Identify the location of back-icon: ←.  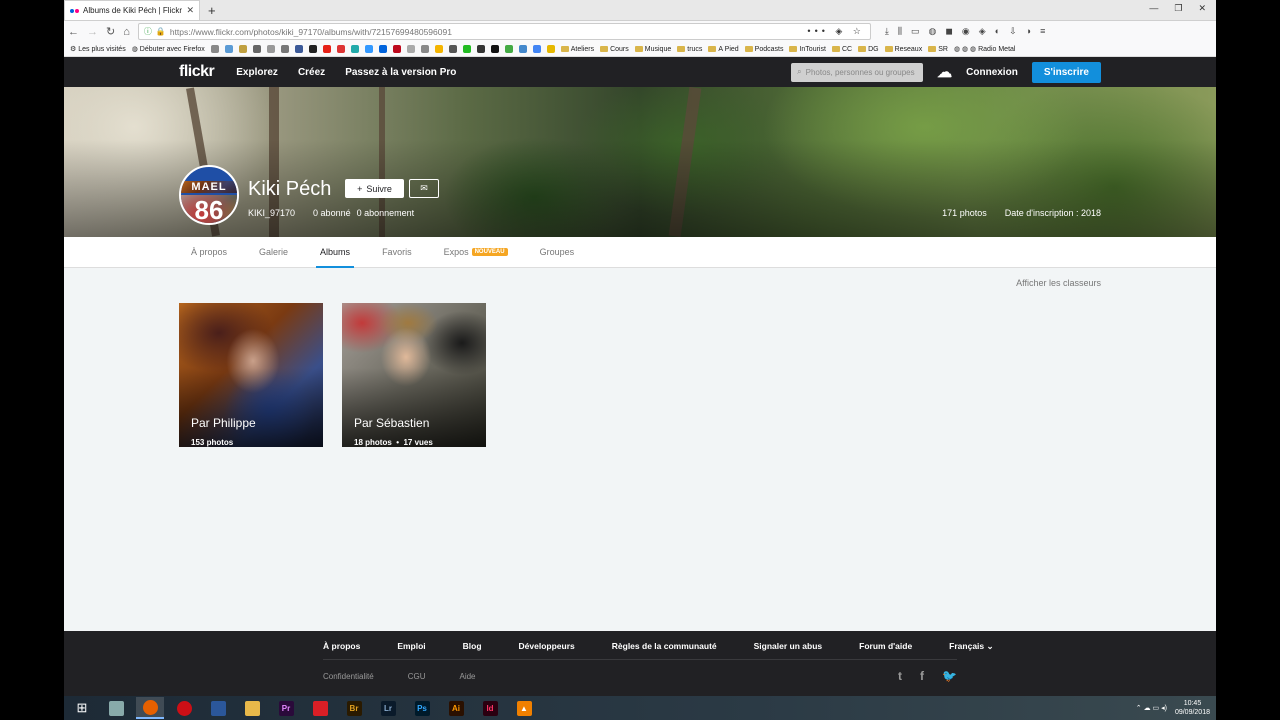
(73, 32).